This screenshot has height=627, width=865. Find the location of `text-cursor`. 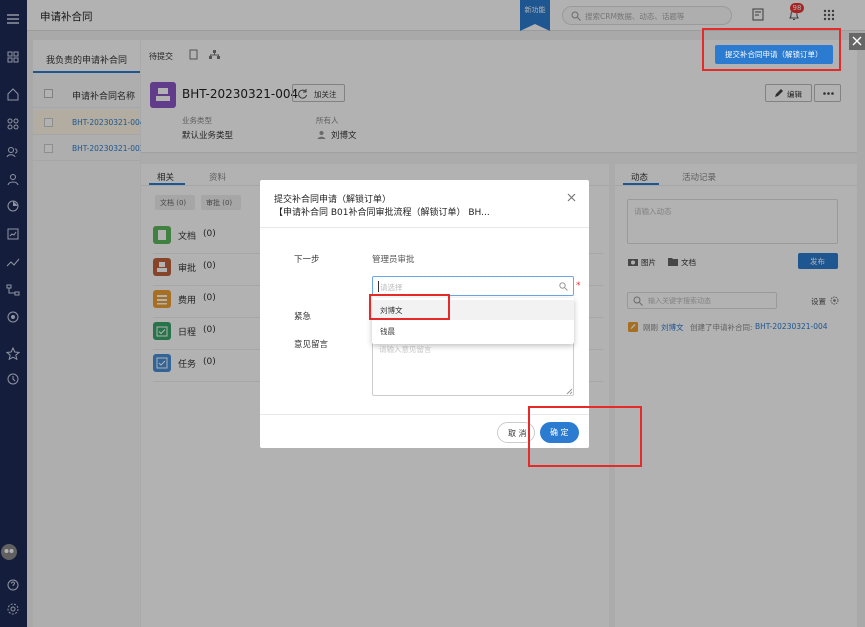

text-cursor is located at coordinates (378, 286).